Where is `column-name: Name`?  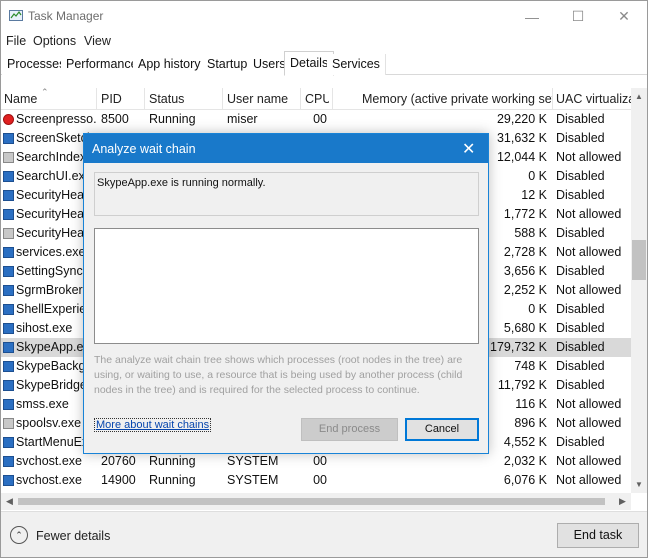 column-name: Name is located at coordinates (49, 99).